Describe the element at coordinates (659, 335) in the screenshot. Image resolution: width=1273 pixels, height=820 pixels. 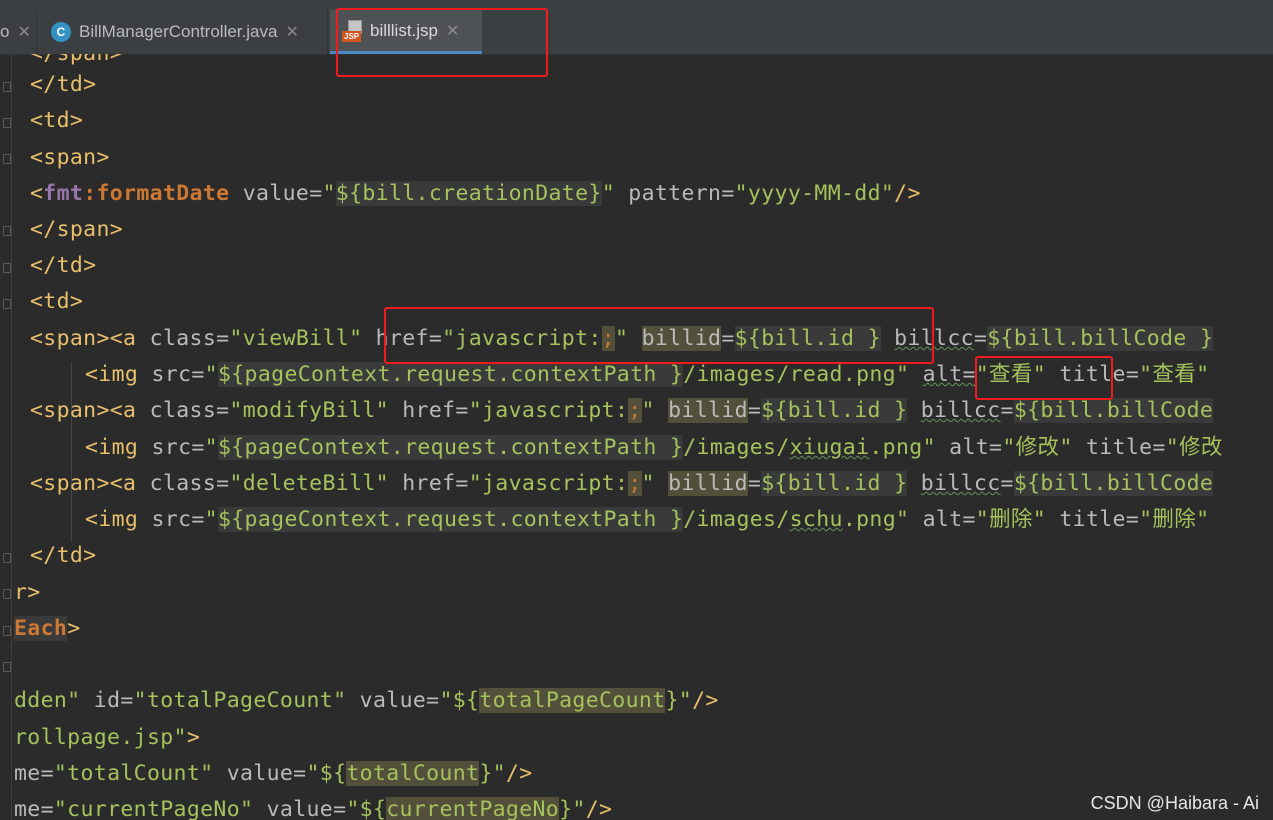
I see `annotation-box-href-billid` at that location.